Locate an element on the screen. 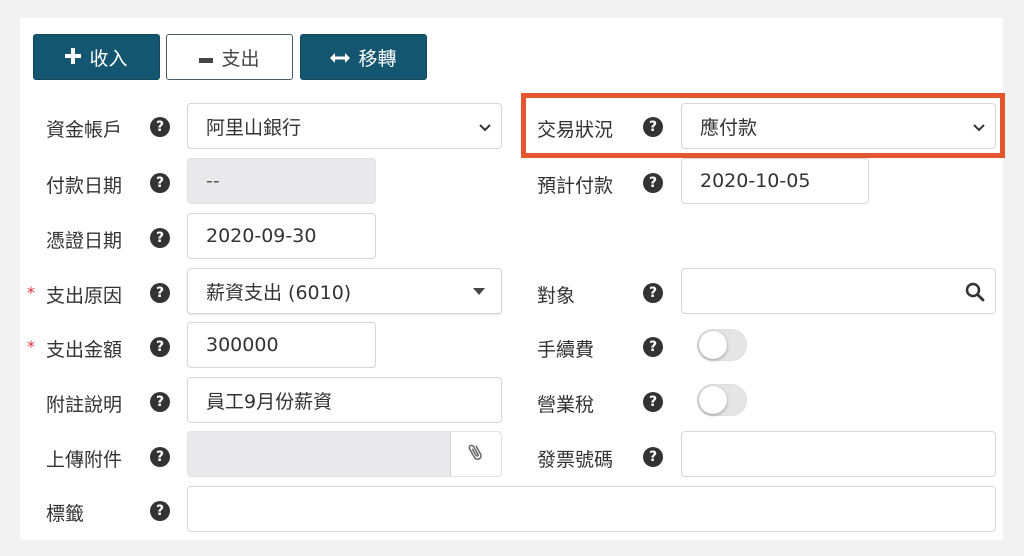  status-select: 應付款 is located at coordinates (838, 126).